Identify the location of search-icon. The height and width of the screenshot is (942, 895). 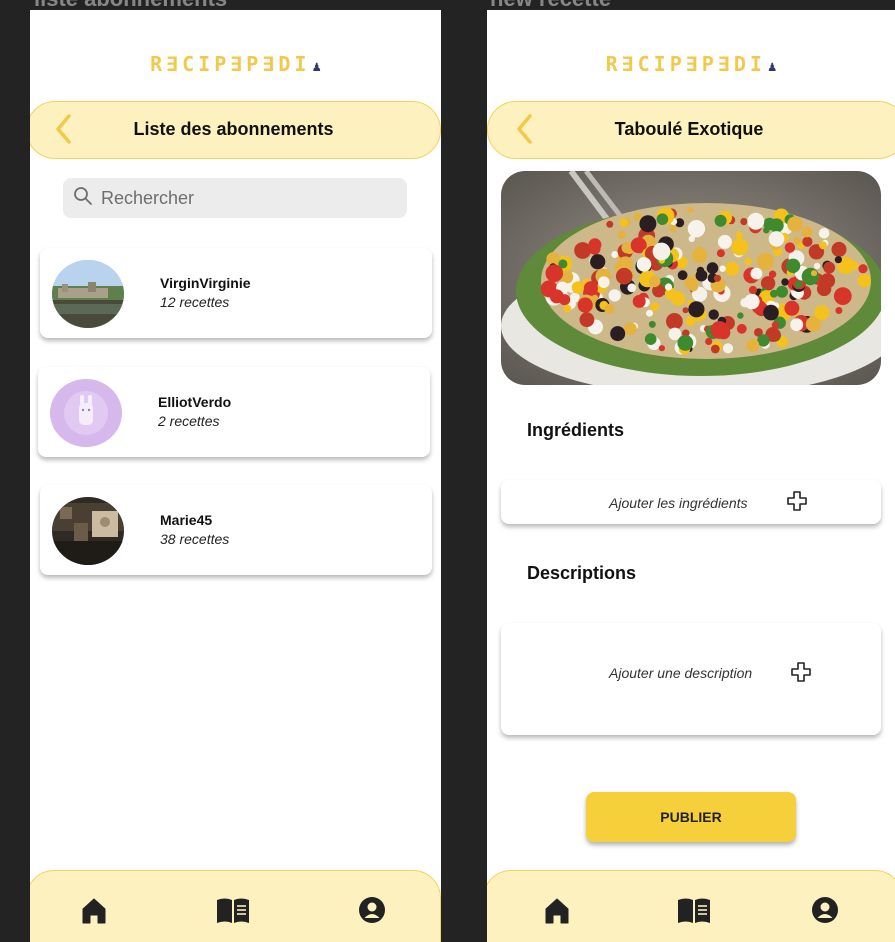
(83, 198).